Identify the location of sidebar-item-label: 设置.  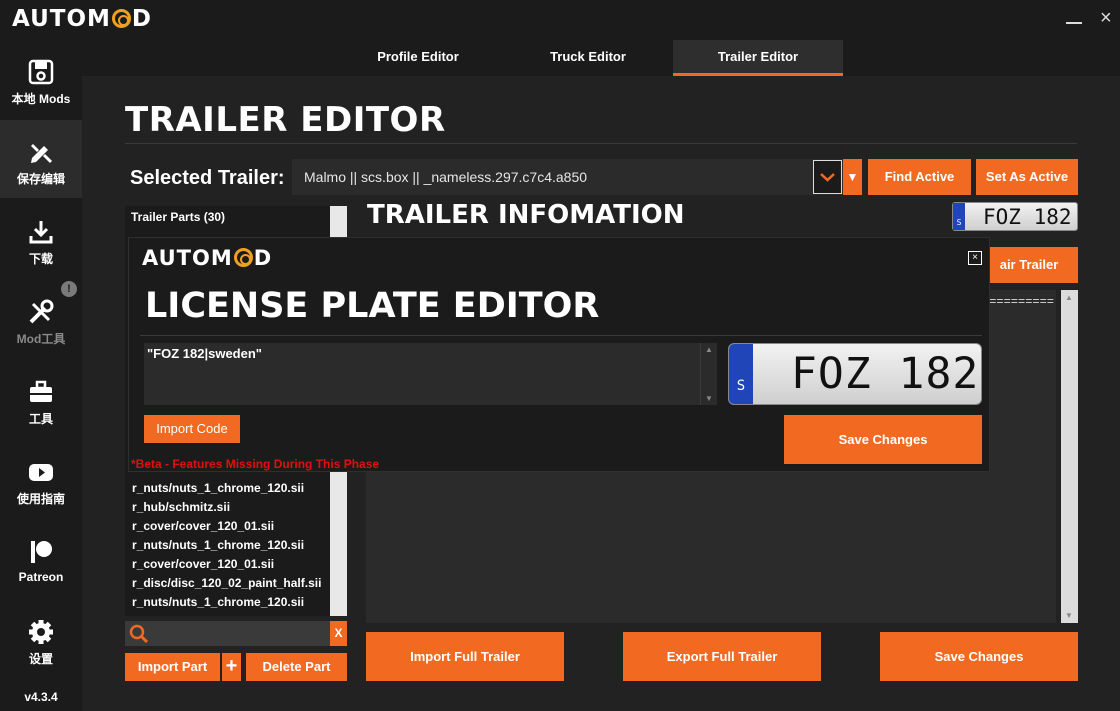
(40, 659).